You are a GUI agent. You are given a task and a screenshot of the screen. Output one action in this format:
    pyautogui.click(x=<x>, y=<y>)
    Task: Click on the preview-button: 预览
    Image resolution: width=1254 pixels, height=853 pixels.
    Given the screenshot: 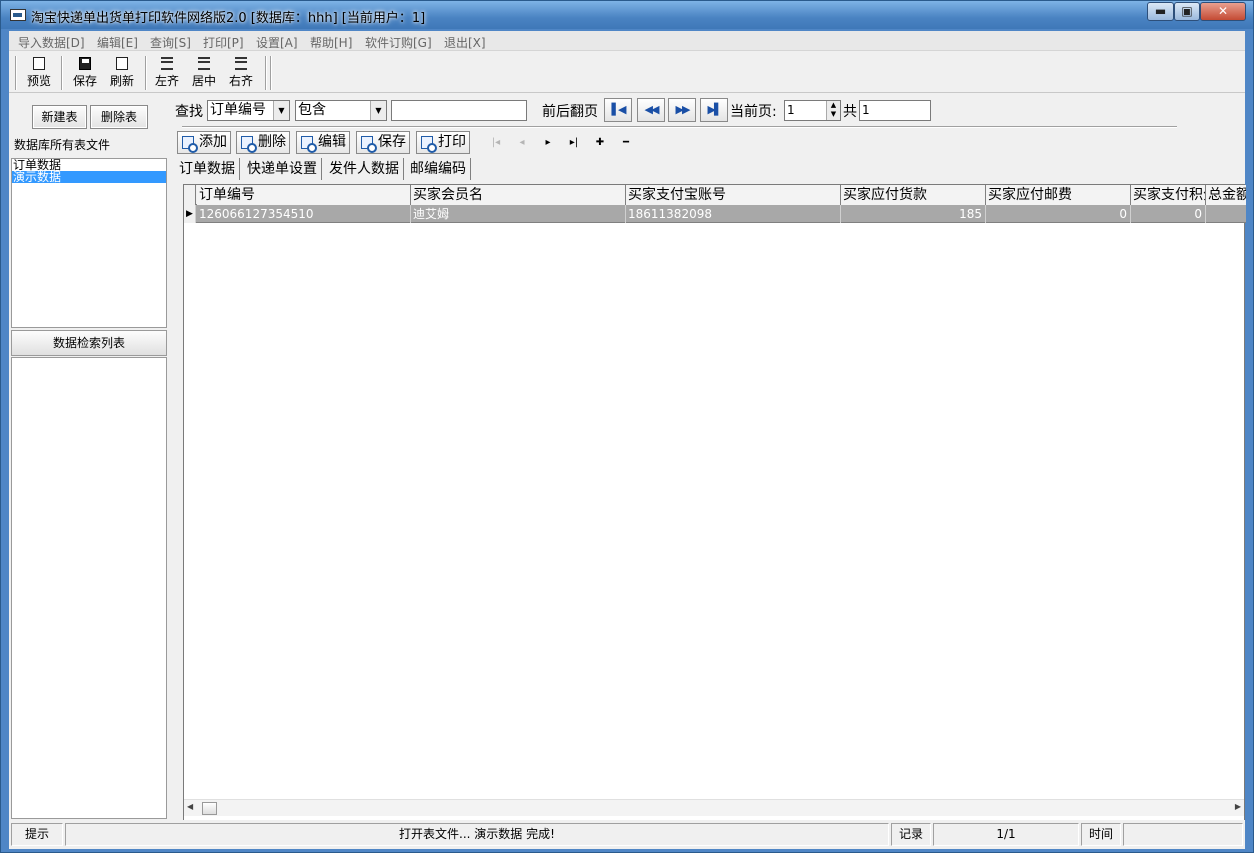 What is the action you would take?
    pyautogui.click(x=39, y=73)
    